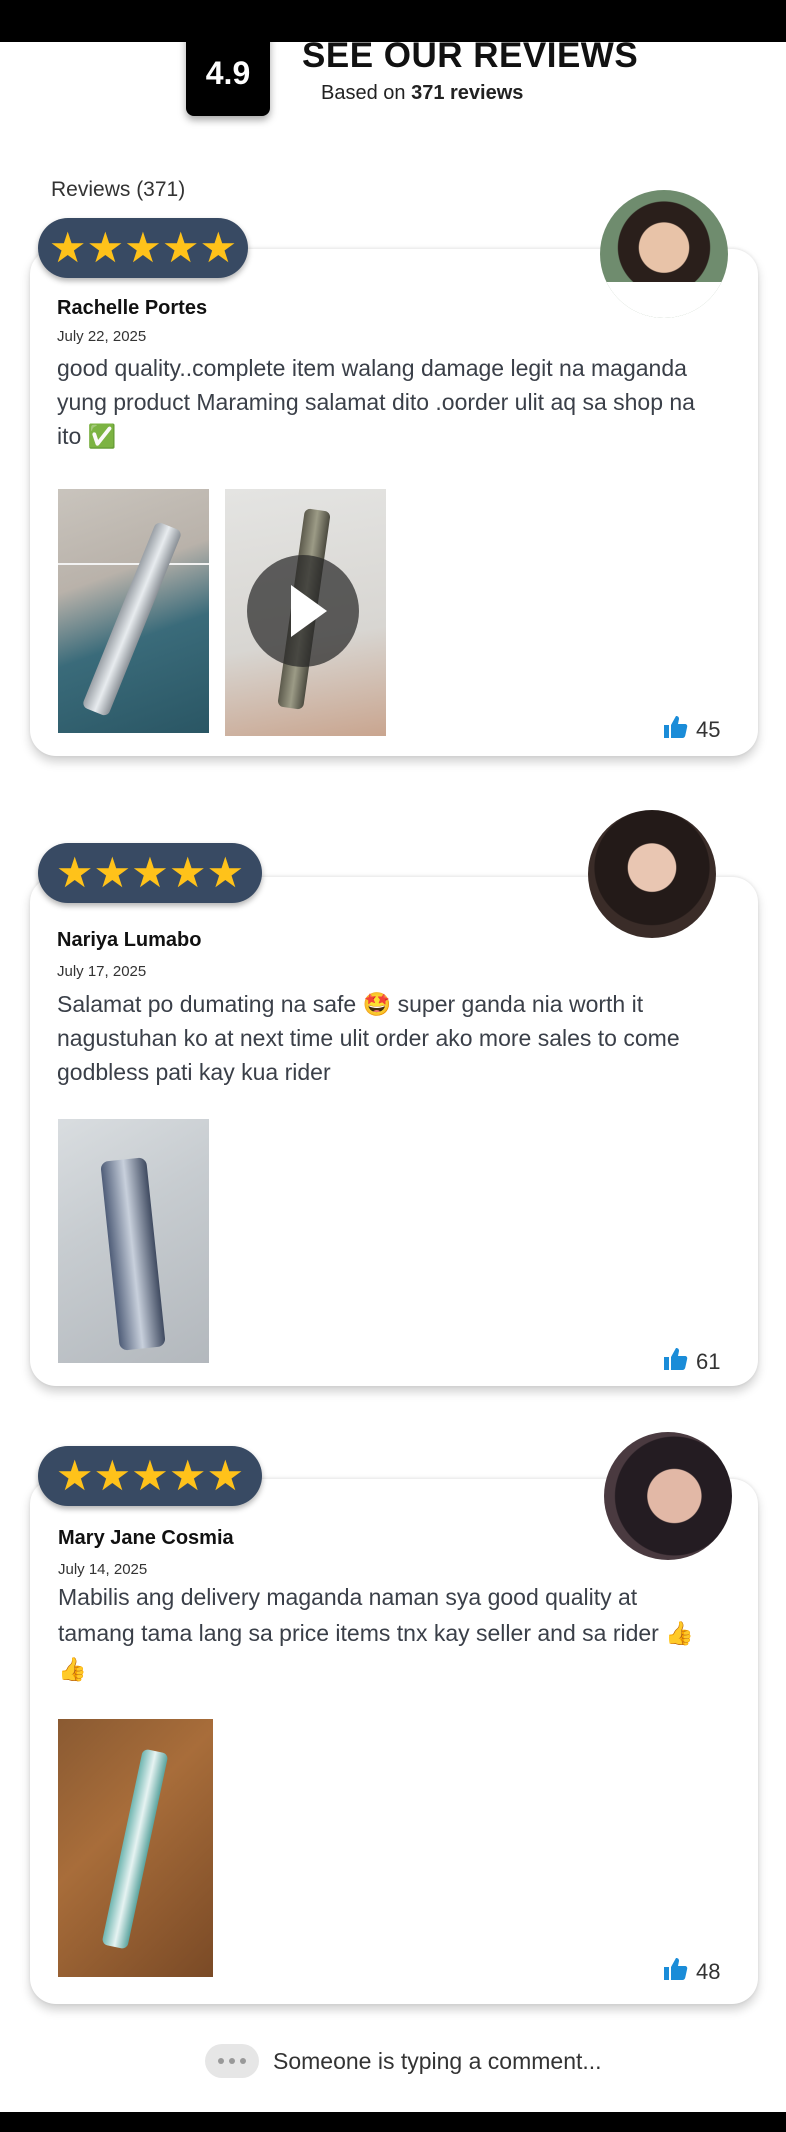 This screenshot has width=786, height=2132. I want to click on reviews-heading: SEE OUR REVIEWS, so click(470, 55).